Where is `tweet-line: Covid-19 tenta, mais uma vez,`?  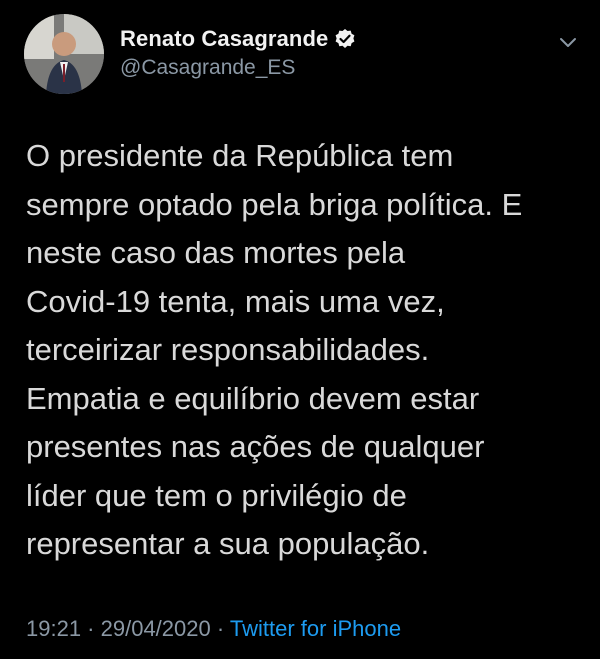 tweet-line: Covid-19 tenta, mais uma vez, is located at coordinates (235, 301).